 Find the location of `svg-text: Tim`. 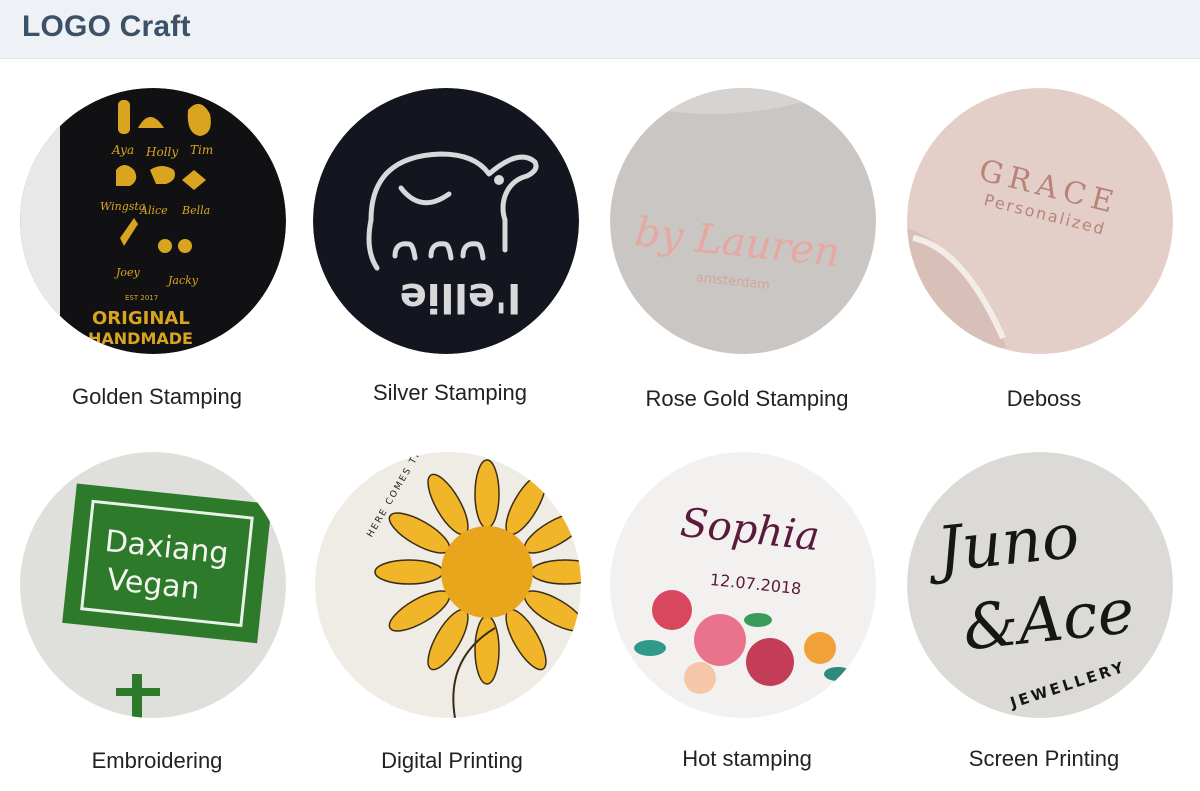

svg-text: Tim is located at coordinates (201, 150).